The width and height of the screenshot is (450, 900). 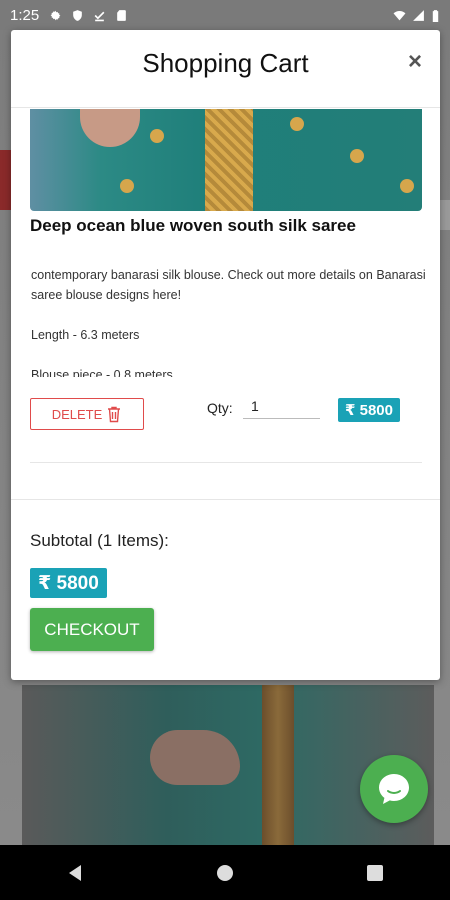 I want to click on download-done-icon, so click(x=99, y=16).